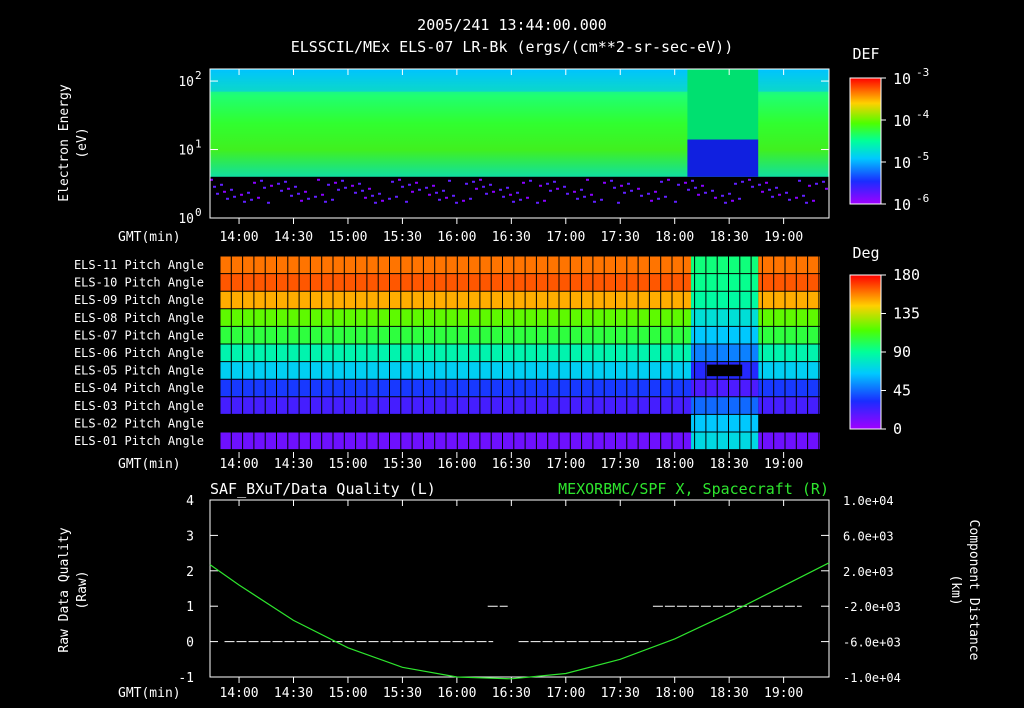 This screenshot has height=708, width=1024. I want to click on spectrogram-x-tick-label: 19:00, so click(783, 237).